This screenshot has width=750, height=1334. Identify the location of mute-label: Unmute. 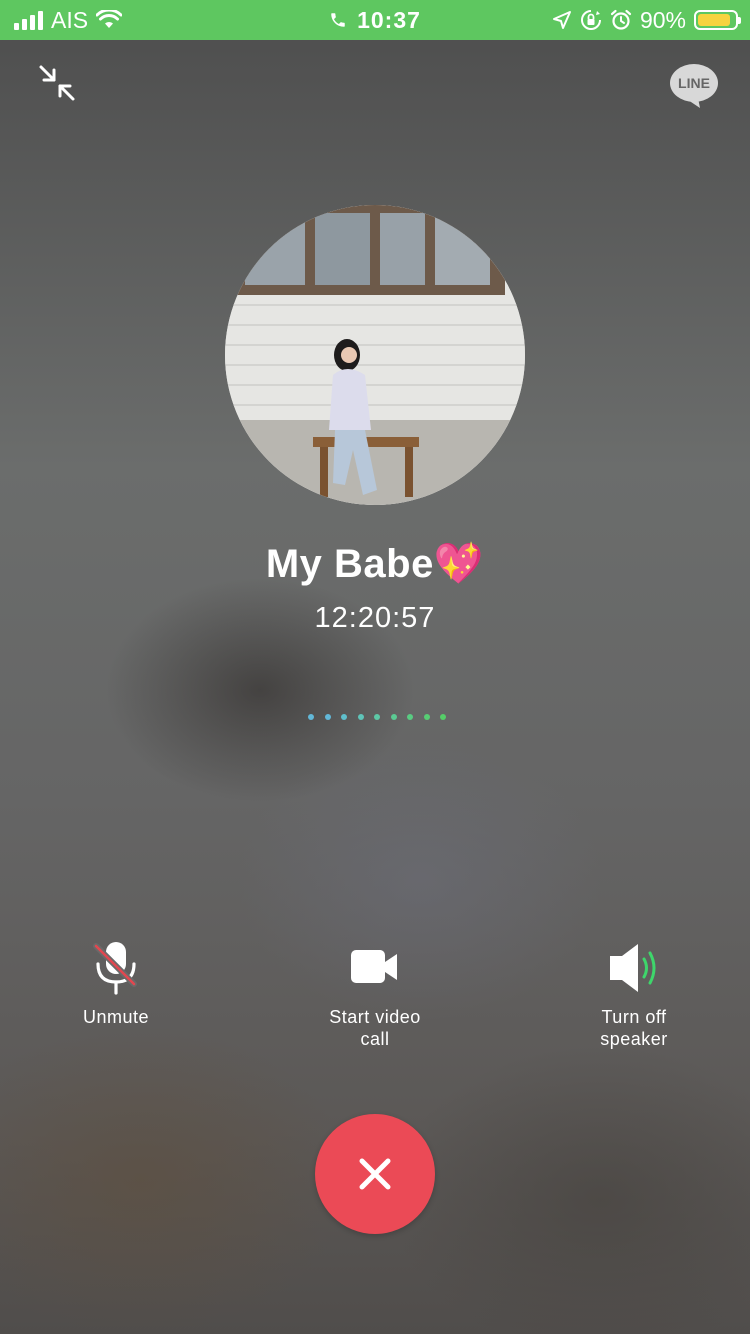
(116, 1017).